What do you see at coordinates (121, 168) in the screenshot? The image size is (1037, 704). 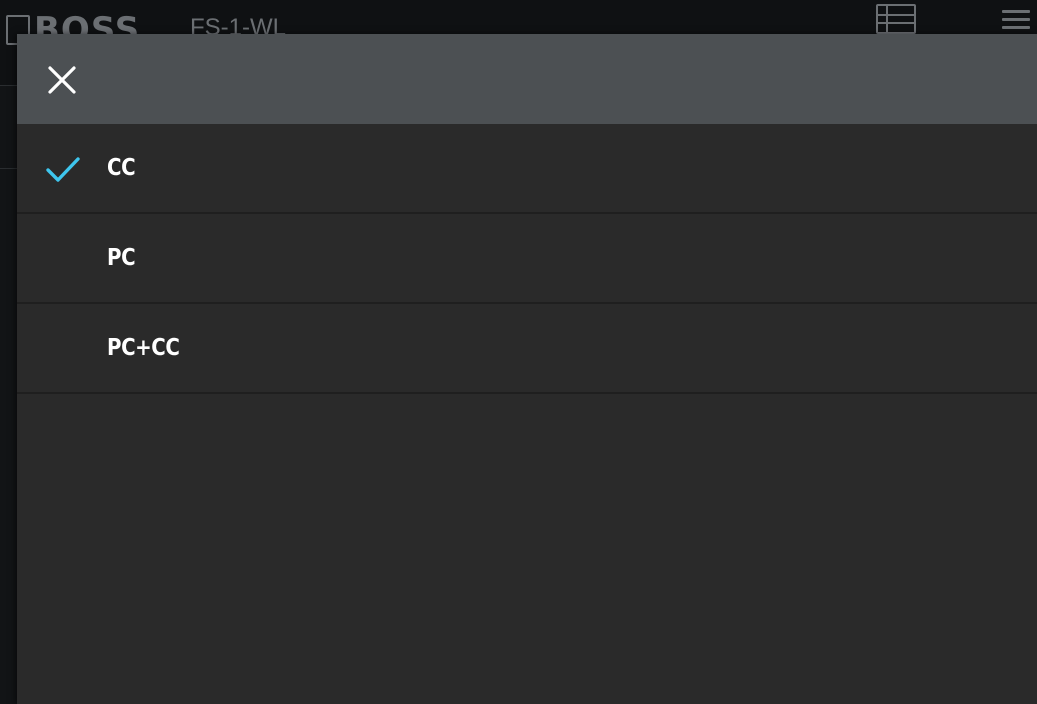 I see `option-label: CC` at bounding box center [121, 168].